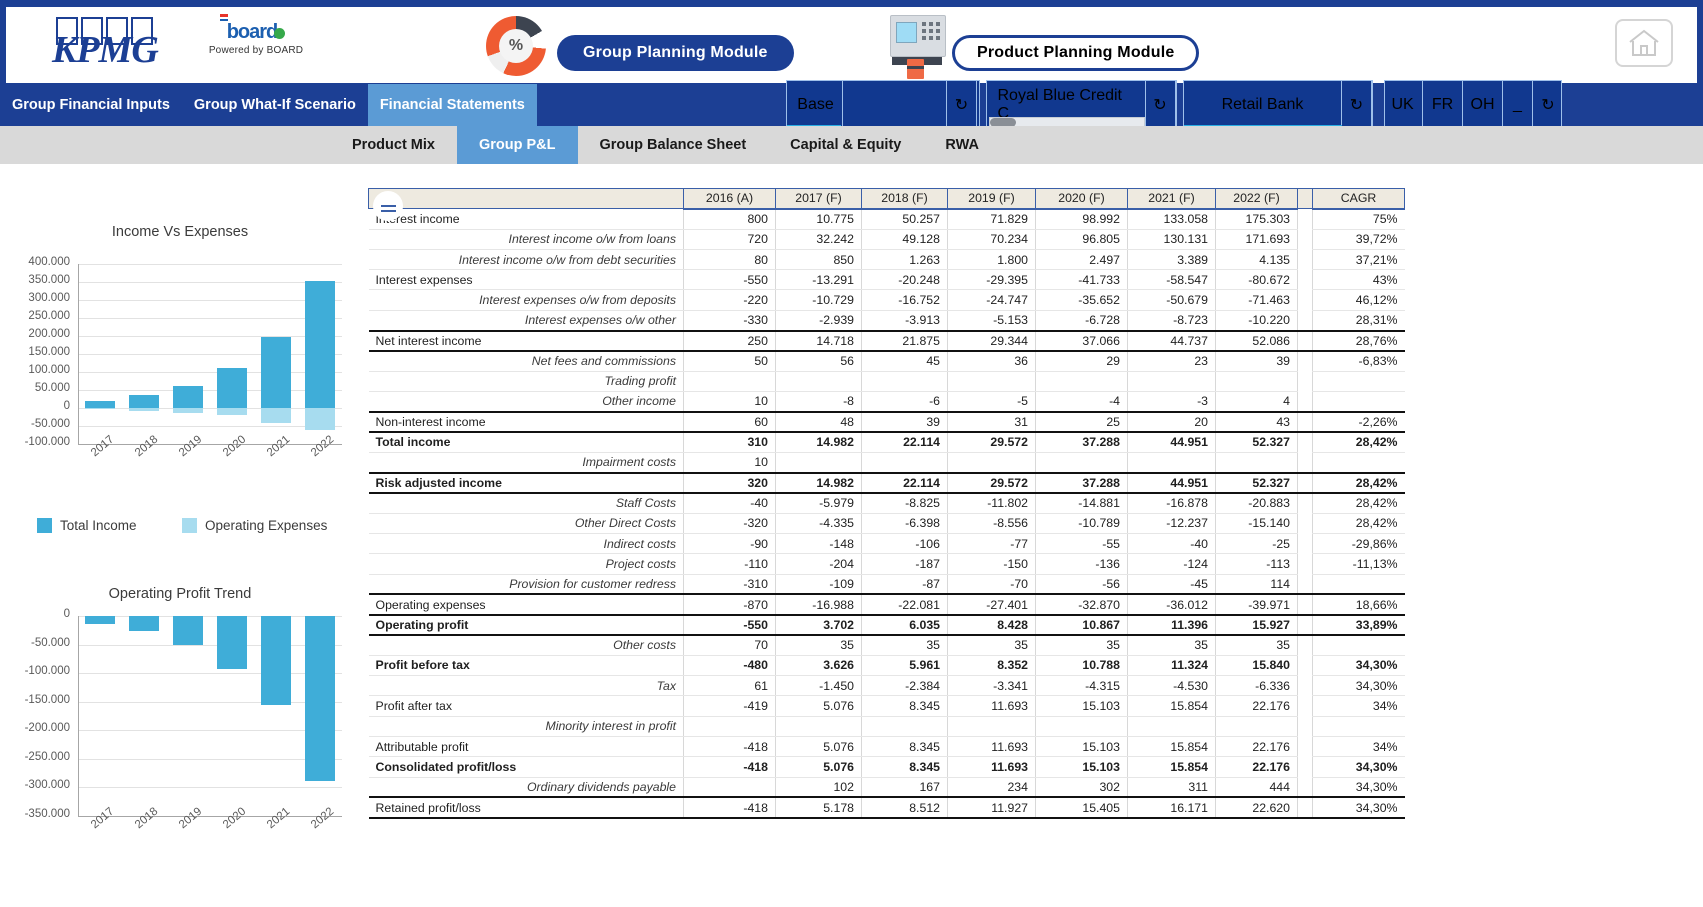  What do you see at coordinates (904, 239) in the screenshot?
I see `cell-value: 49.128` at bounding box center [904, 239].